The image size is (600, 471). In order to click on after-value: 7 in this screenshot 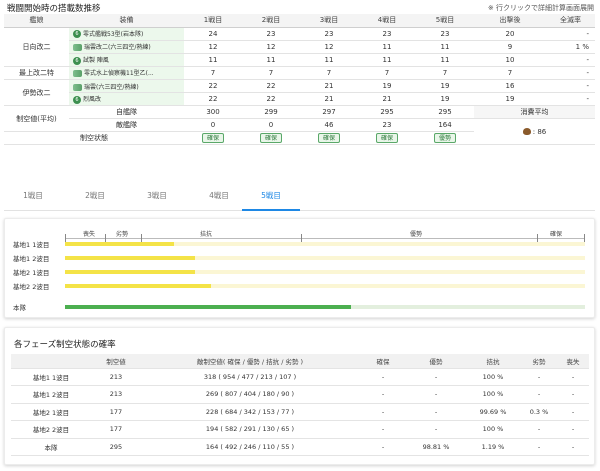, I will do `click(510, 73)`.